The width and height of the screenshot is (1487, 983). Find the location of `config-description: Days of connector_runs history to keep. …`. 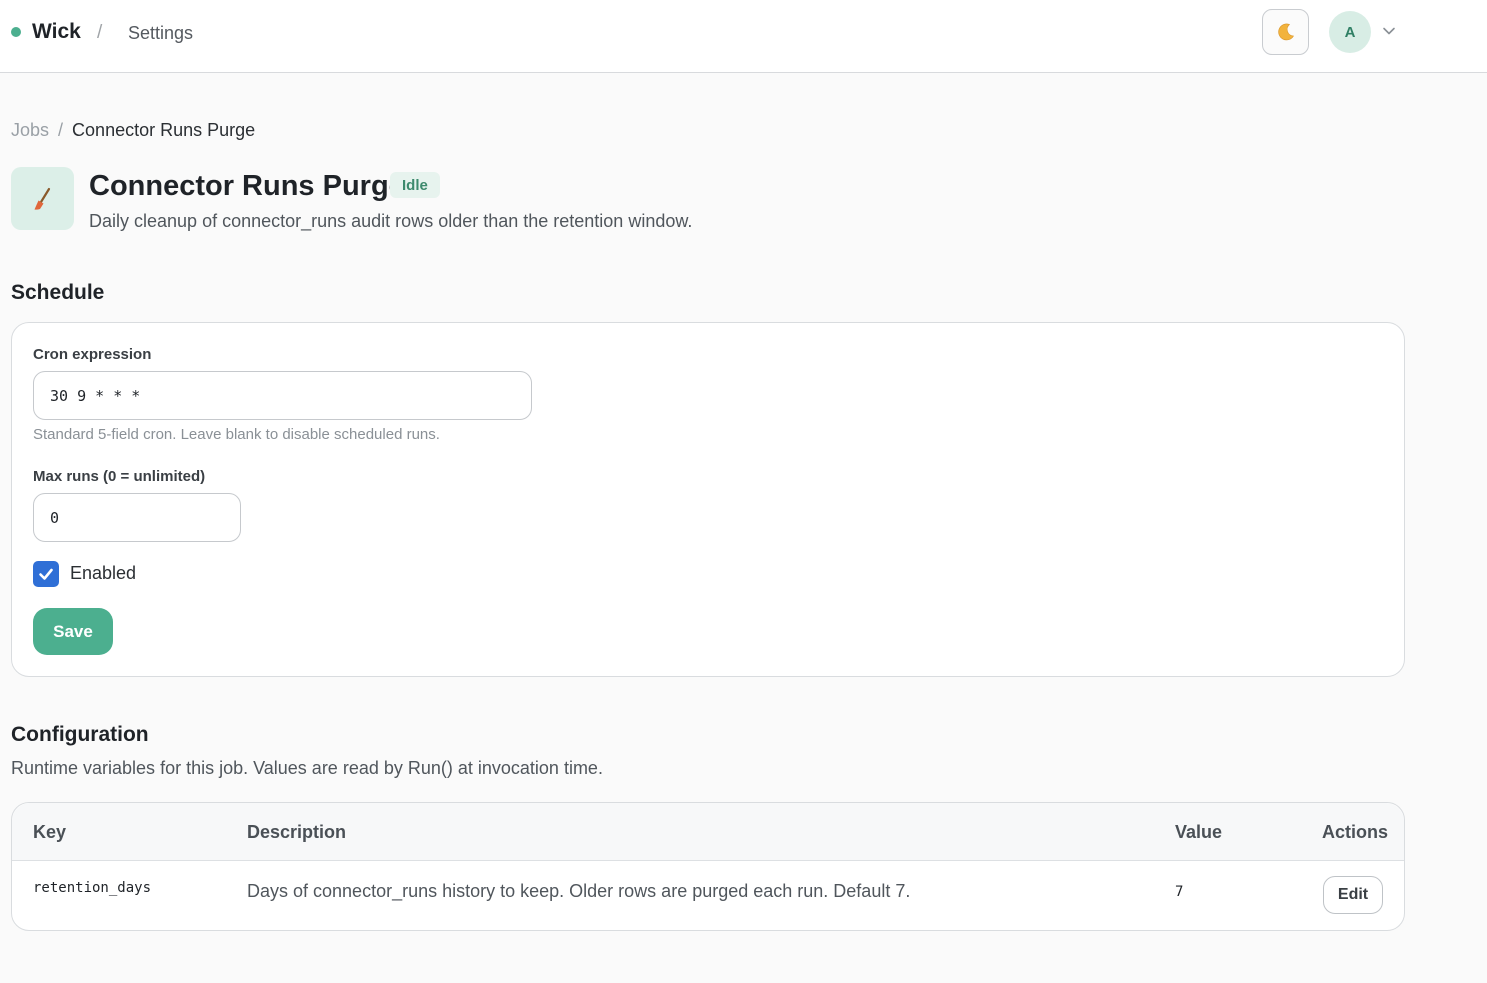

config-description: Days of connector_runs history to keep. … is located at coordinates (579, 891).